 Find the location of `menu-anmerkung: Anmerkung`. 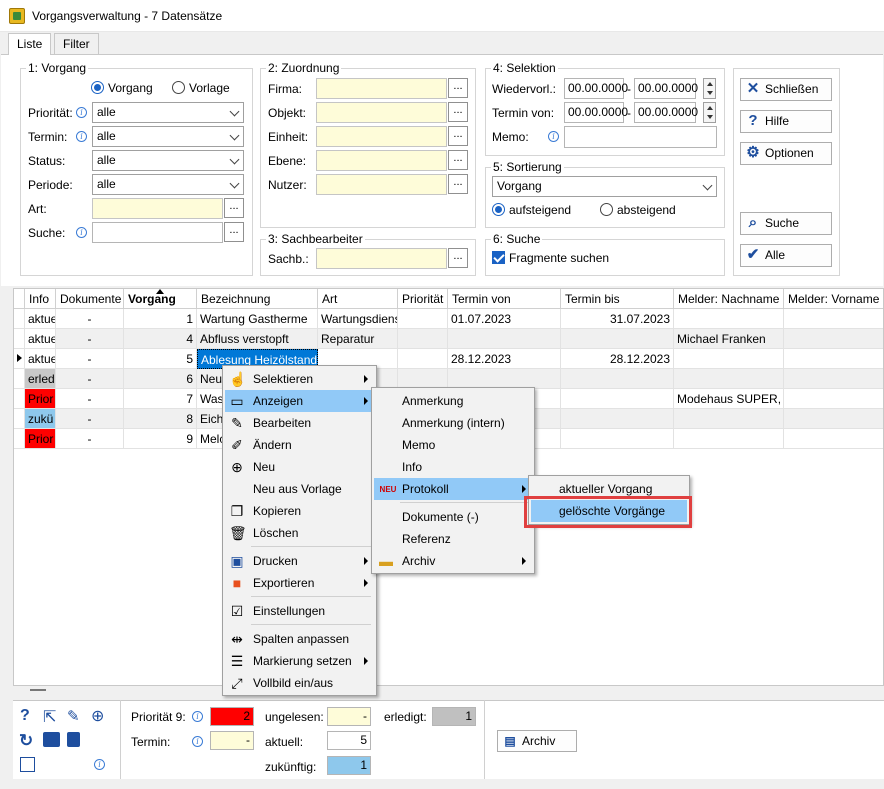

menu-anmerkung: Anmerkung is located at coordinates (453, 401).